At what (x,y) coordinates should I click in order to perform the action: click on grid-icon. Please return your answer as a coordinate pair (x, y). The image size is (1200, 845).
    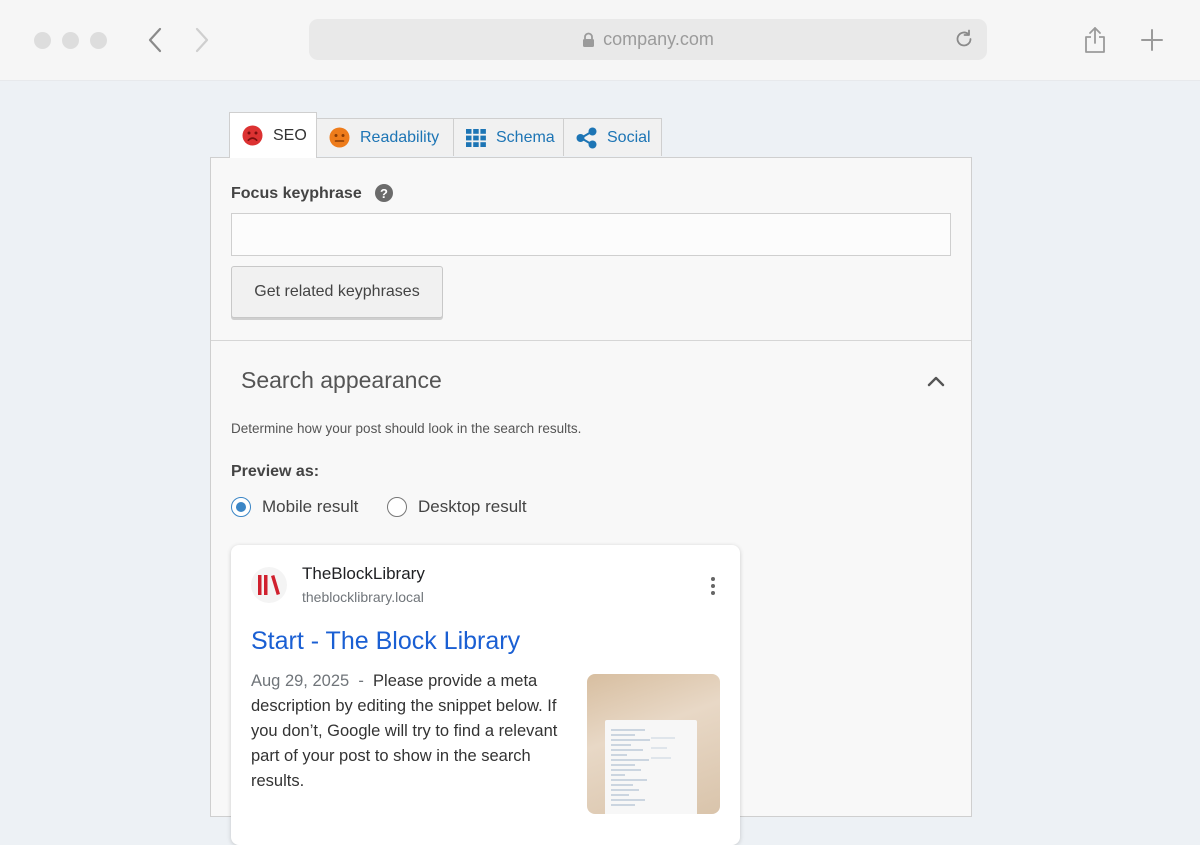
    Looking at the image, I should click on (476, 137).